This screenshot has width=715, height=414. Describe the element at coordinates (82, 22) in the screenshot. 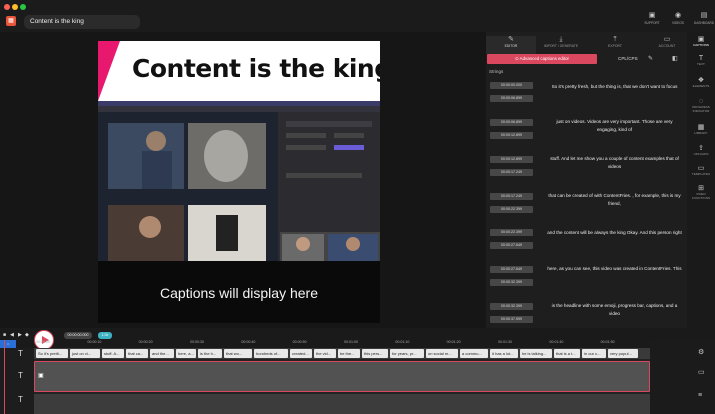

I see `project-title-input: Content is the king` at that location.